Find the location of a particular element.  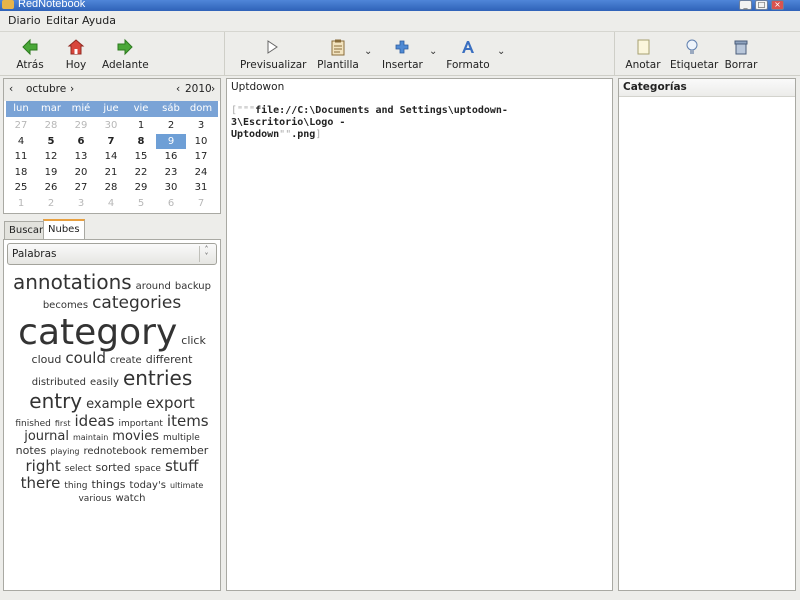

home-icon is located at coordinates (76, 47).